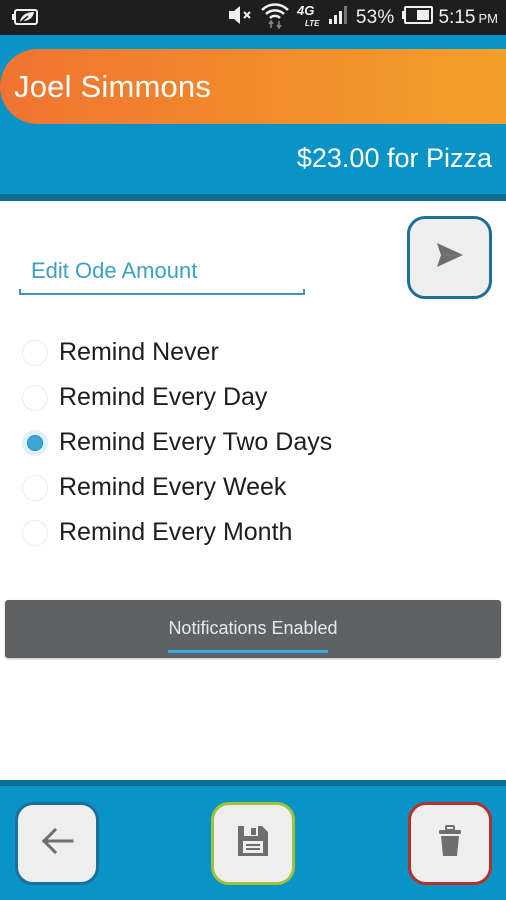  I want to click on amount-description: $23.00 for Pizza, so click(394, 158).